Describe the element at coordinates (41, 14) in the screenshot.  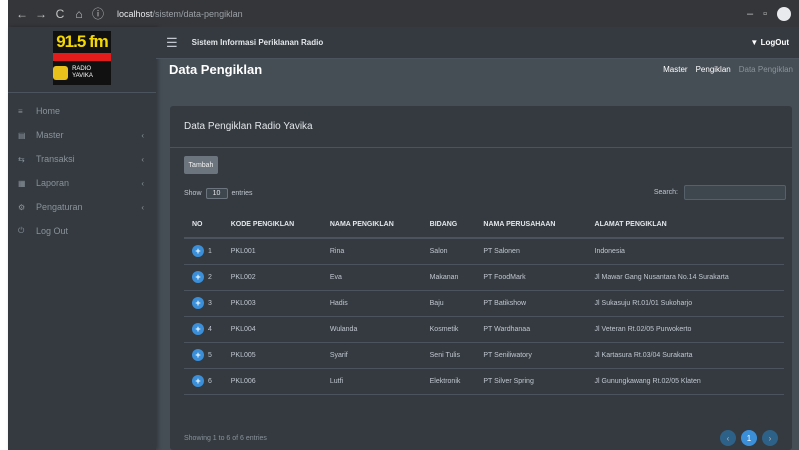
I see `forward-icon: →` at that location.